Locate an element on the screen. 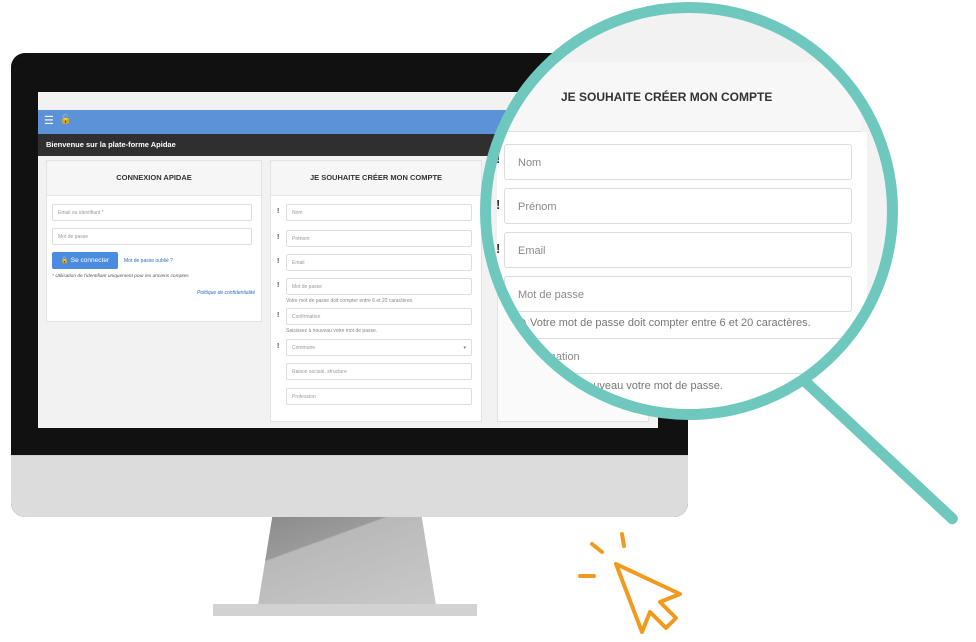  profession-input: Profession is located at coordinates (379, 396).